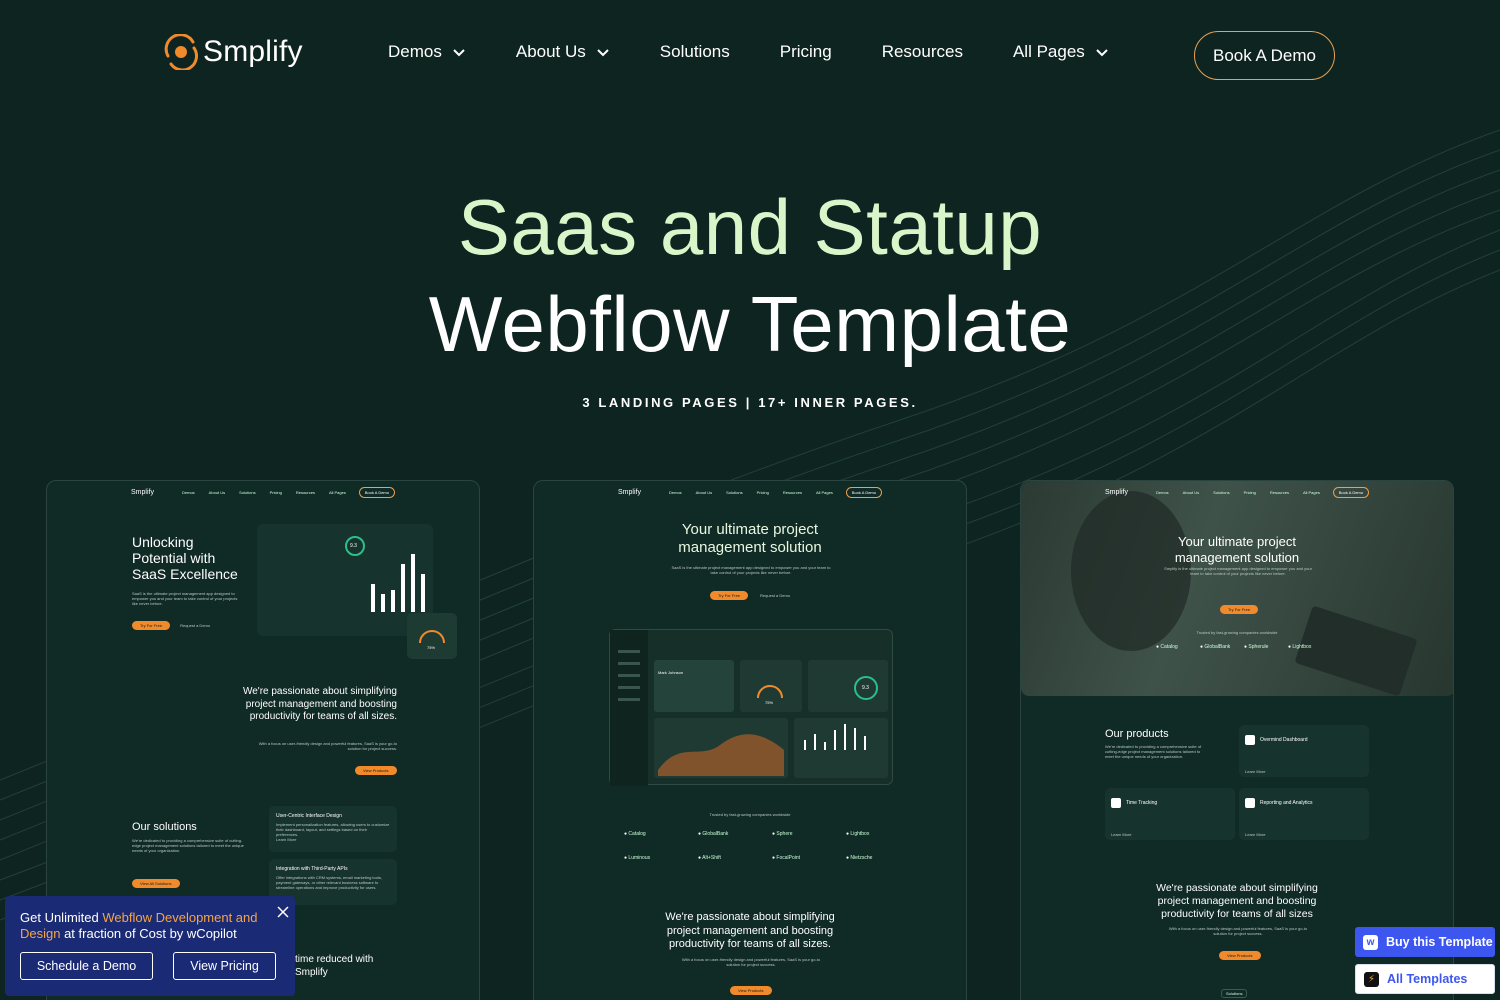 Image resolution: width=1500 pixels, height=1000 pixels. What do you see at coordinates (1284, 739) in the screenshot?
I see `product-title: Overmind Dashboard` at bounding box center [1284, 739].